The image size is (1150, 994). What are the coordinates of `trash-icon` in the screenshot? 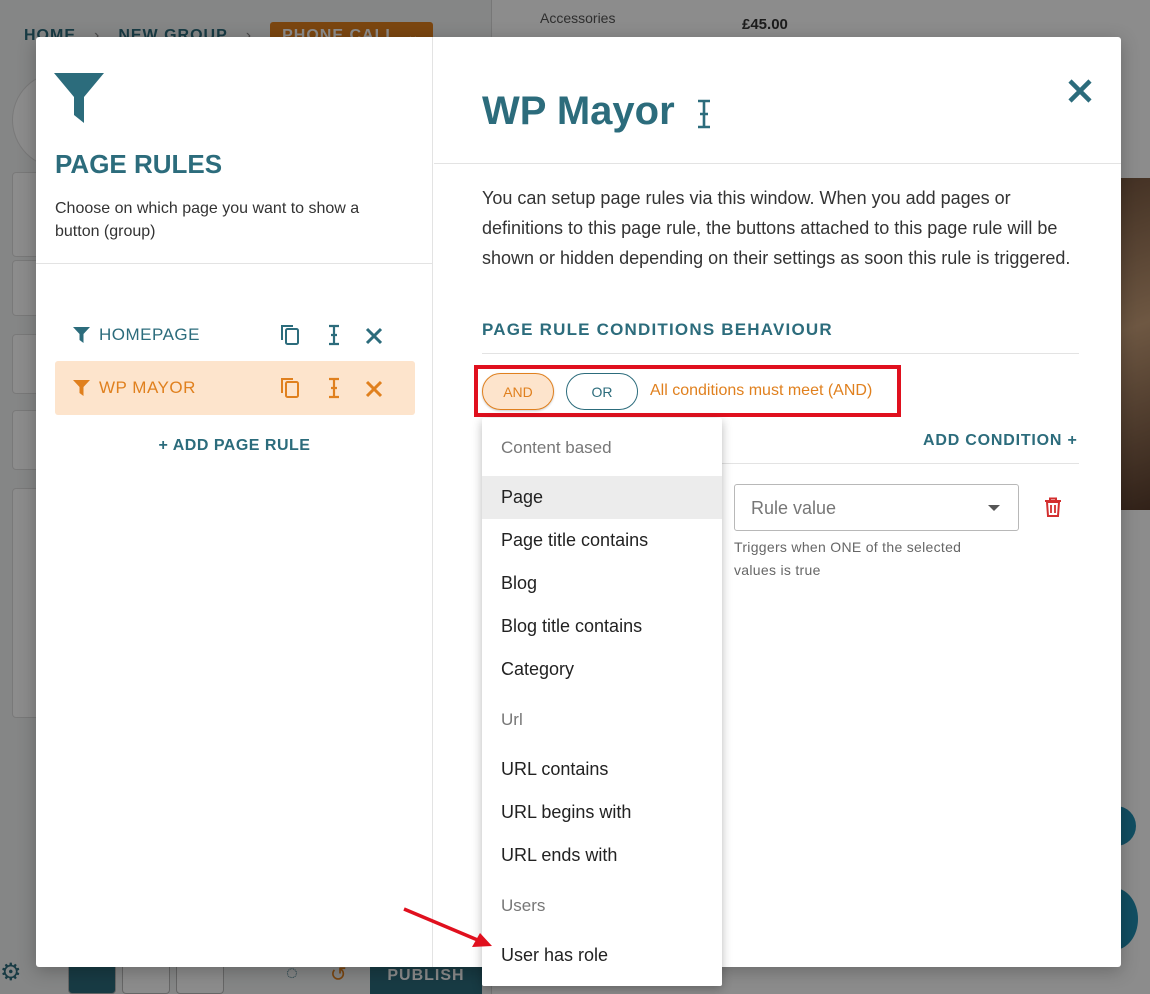 It's located at (1053, 507).